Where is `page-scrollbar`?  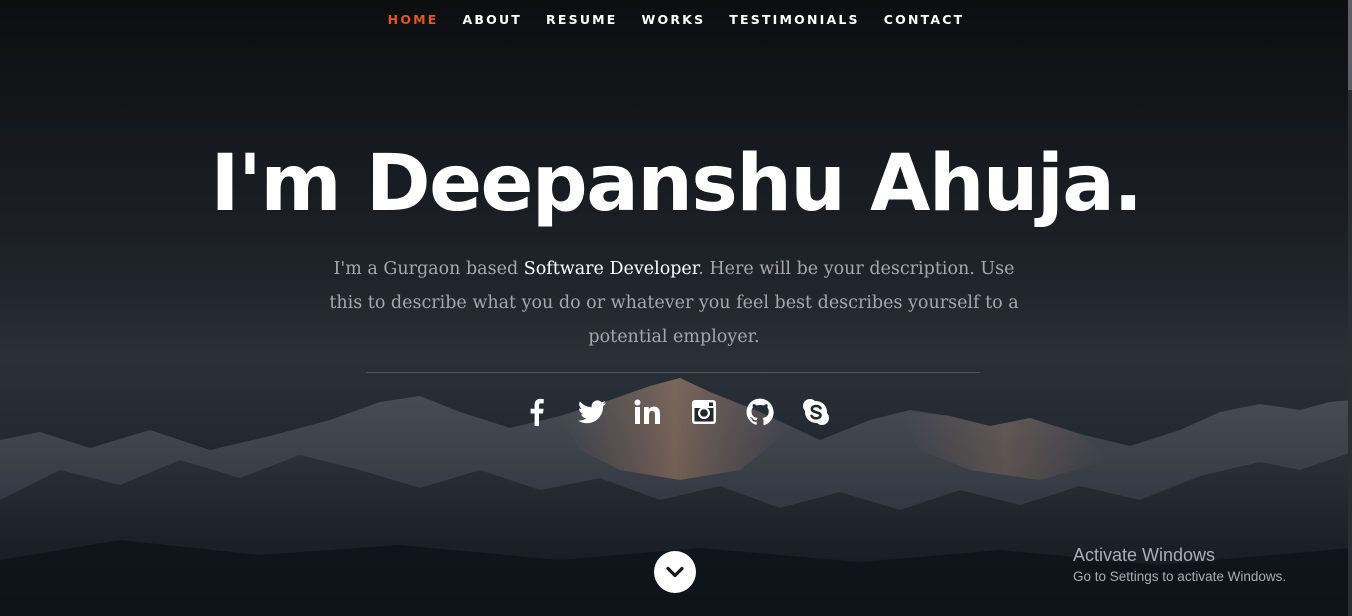
page-scrollbar is located at coordinates (1350, 308).